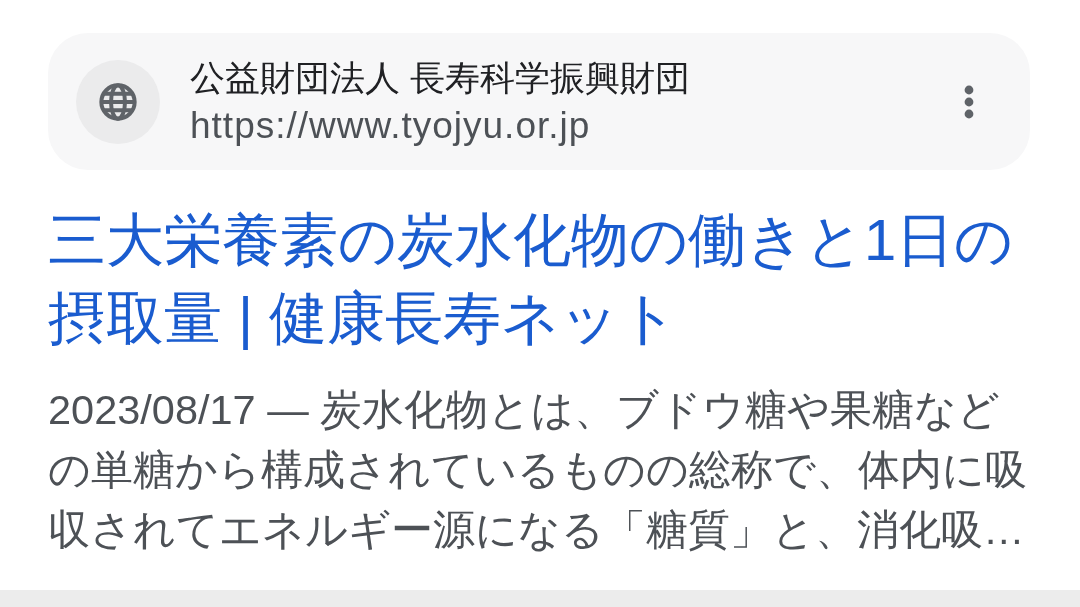  What do you see at coordinates (391, 125) in the screenshot?
I see `site-url: https://www.tyojyu.or.jp` at bounding box center [391, 125].